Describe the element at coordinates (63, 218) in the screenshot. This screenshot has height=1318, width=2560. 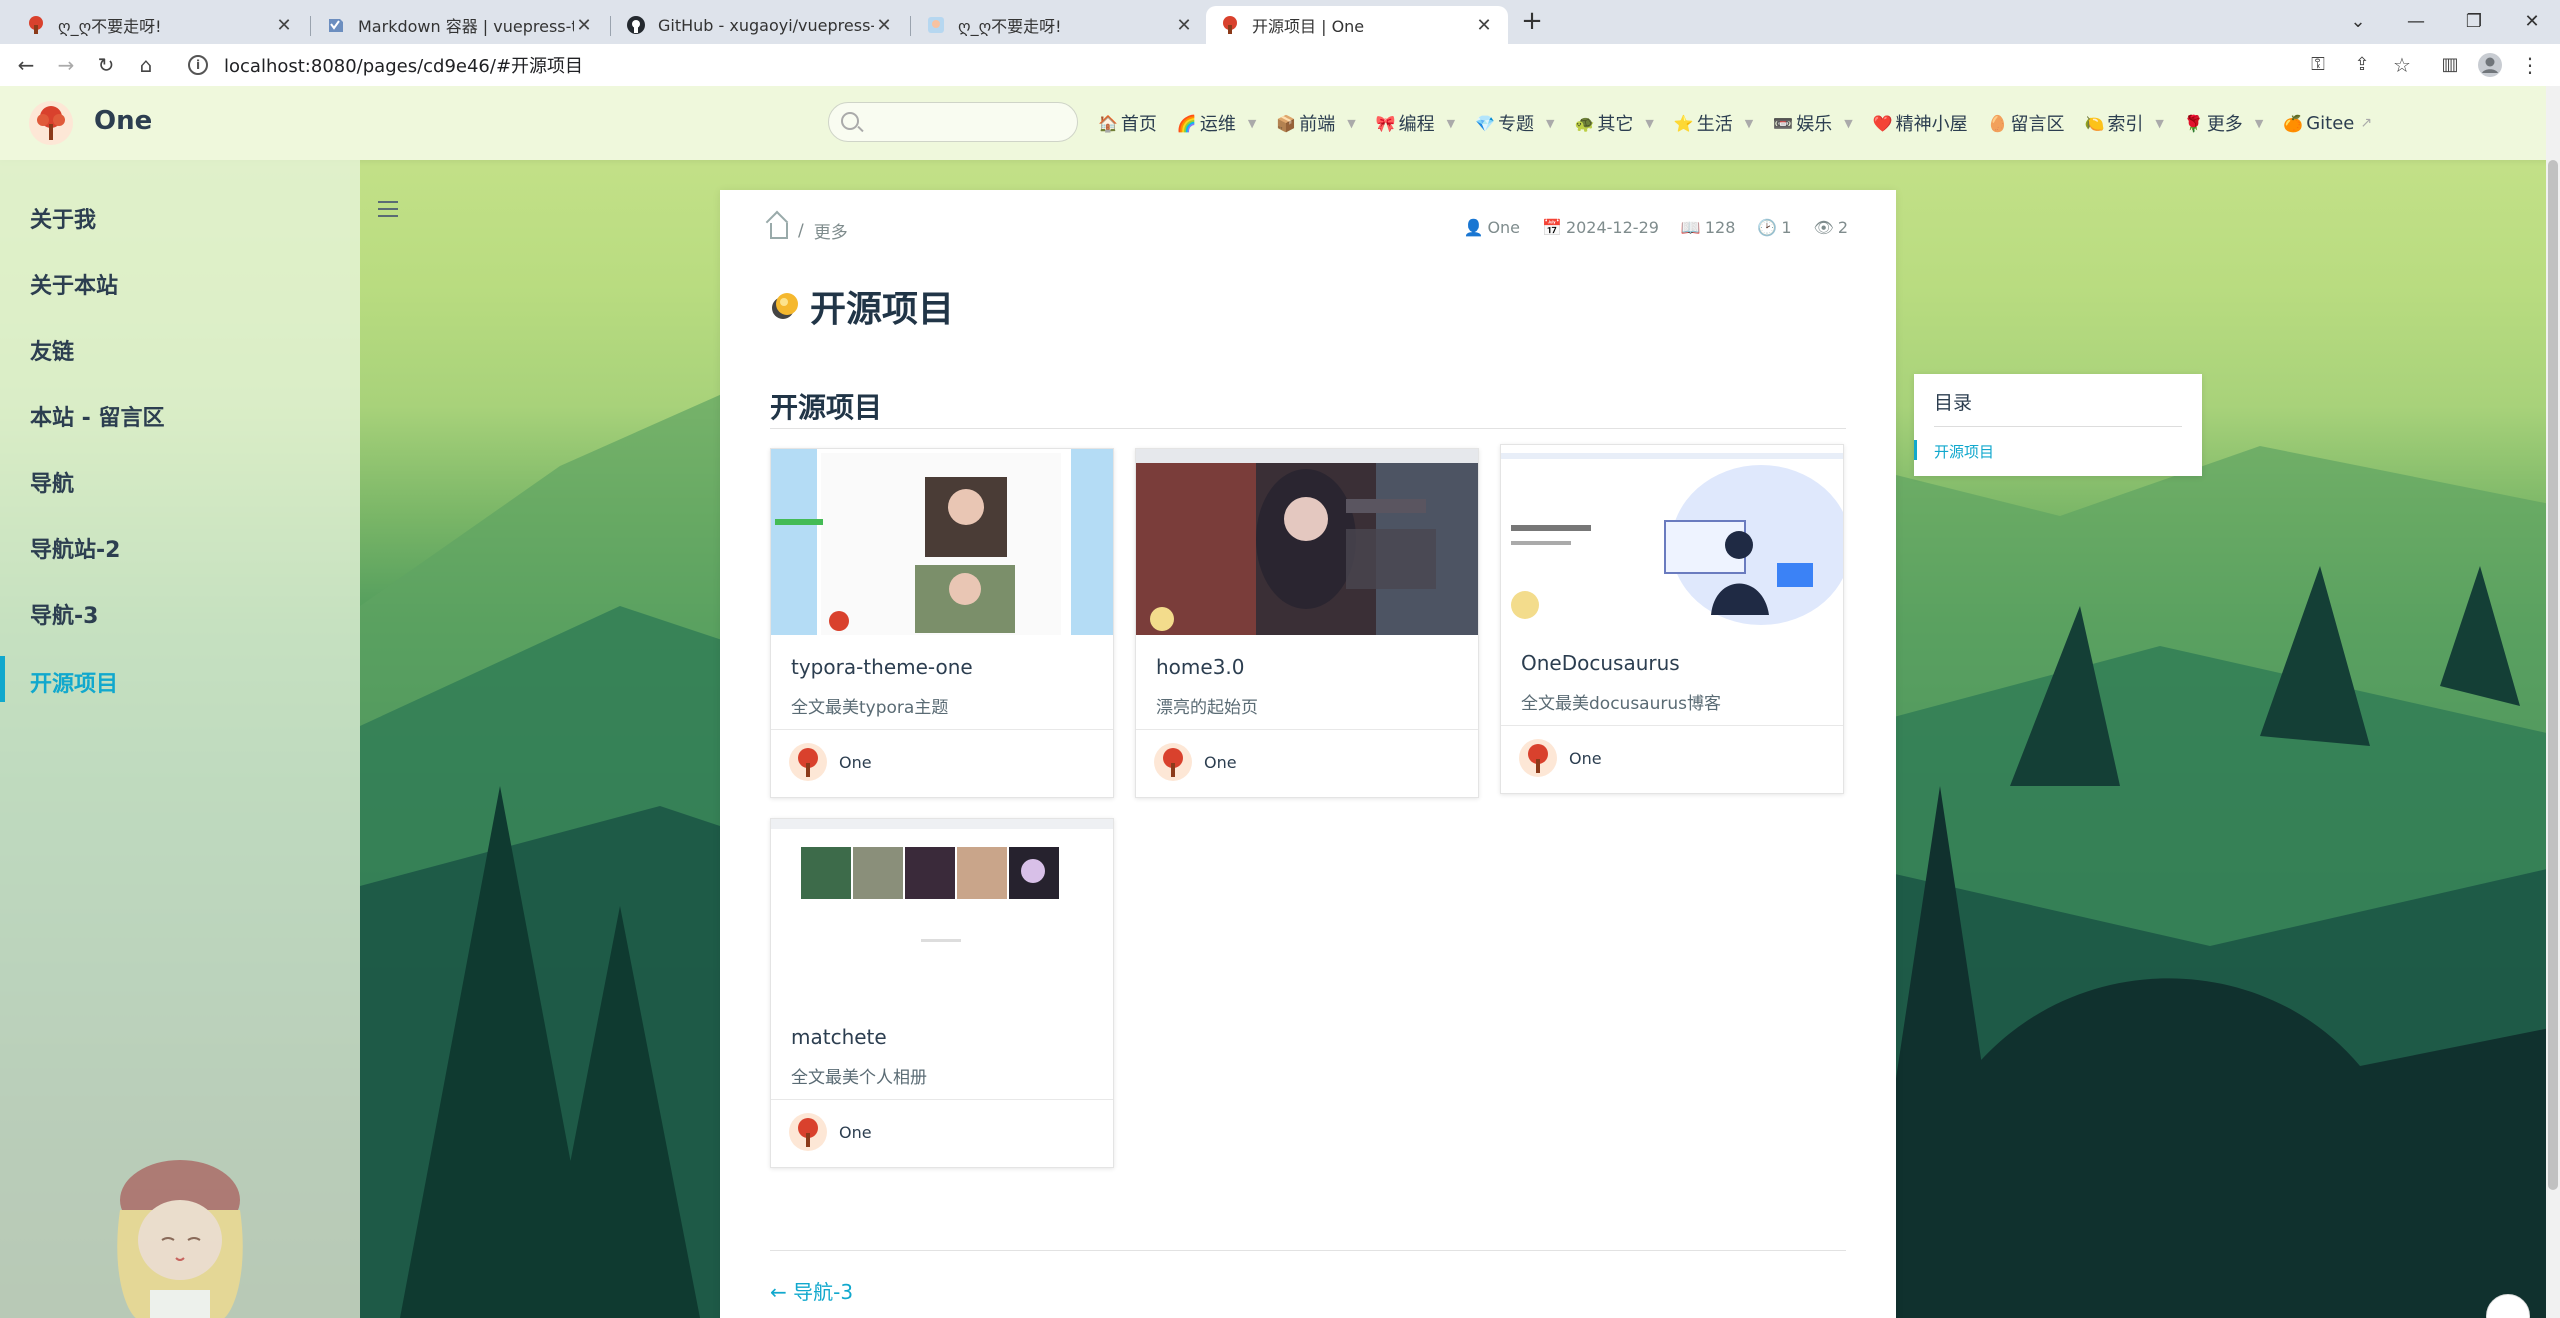
I see `sidebar-item-about-me: 关于我` at that location.